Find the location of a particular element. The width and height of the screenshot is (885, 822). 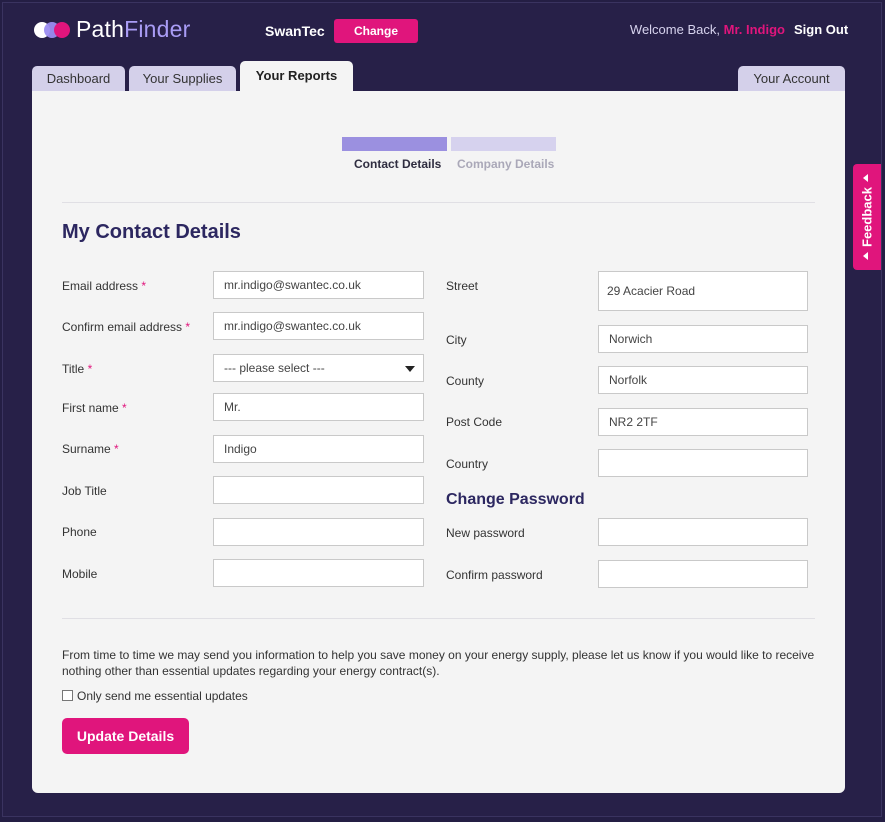

first-name-field: Mr. is located at coordinates (318, 407).